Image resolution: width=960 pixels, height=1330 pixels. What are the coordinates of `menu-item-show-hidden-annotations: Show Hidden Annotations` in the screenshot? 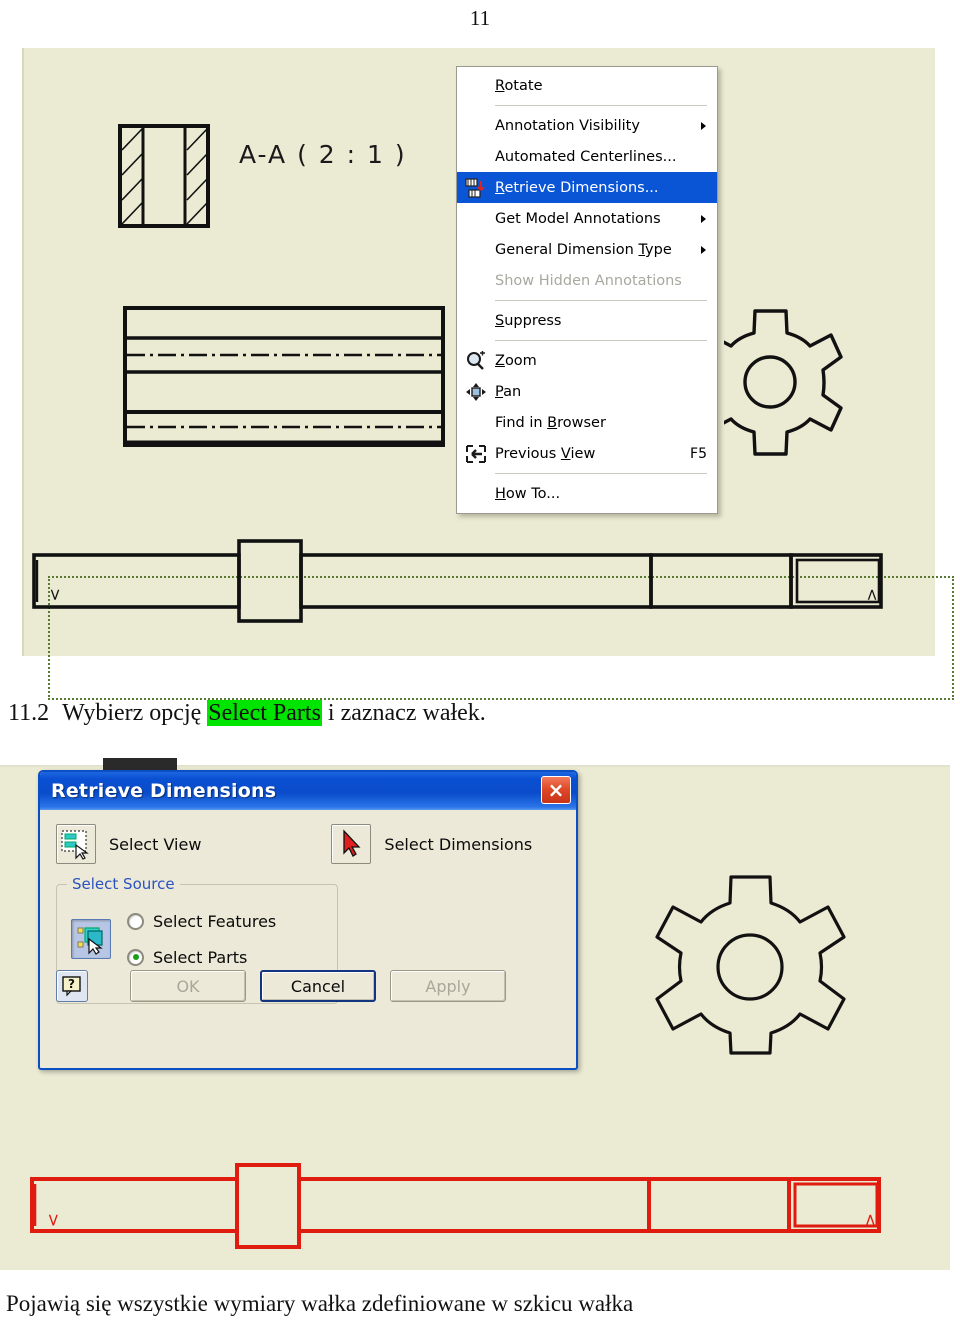 It's located at (587, 280).